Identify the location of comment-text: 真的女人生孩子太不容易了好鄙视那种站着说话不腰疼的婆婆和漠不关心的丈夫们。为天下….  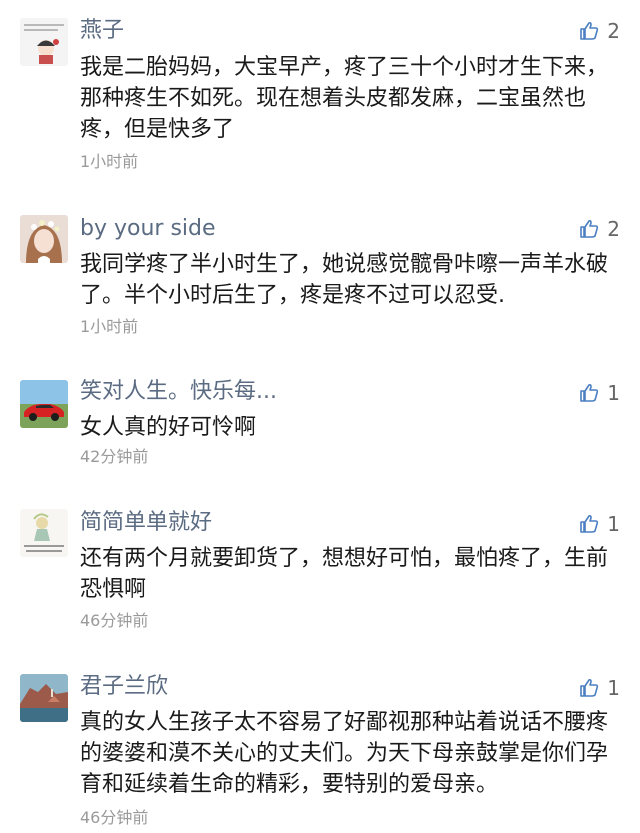
(344, 753).